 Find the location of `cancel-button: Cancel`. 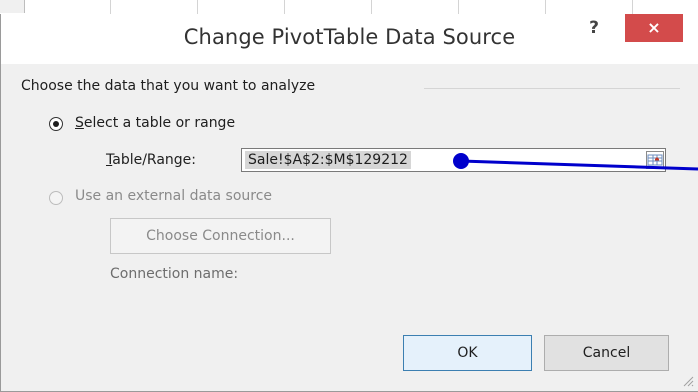

cancel-button: Cancel is located at coordinates (606, 353).